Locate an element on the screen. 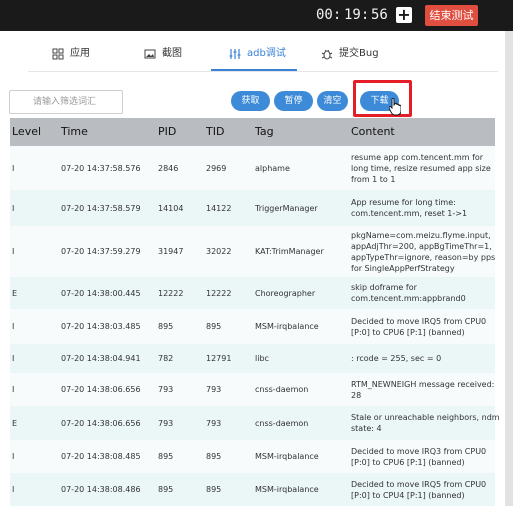 This screenshot has width=513, height=506. timer-minutes: 19: is located at coordinates (357, 15).